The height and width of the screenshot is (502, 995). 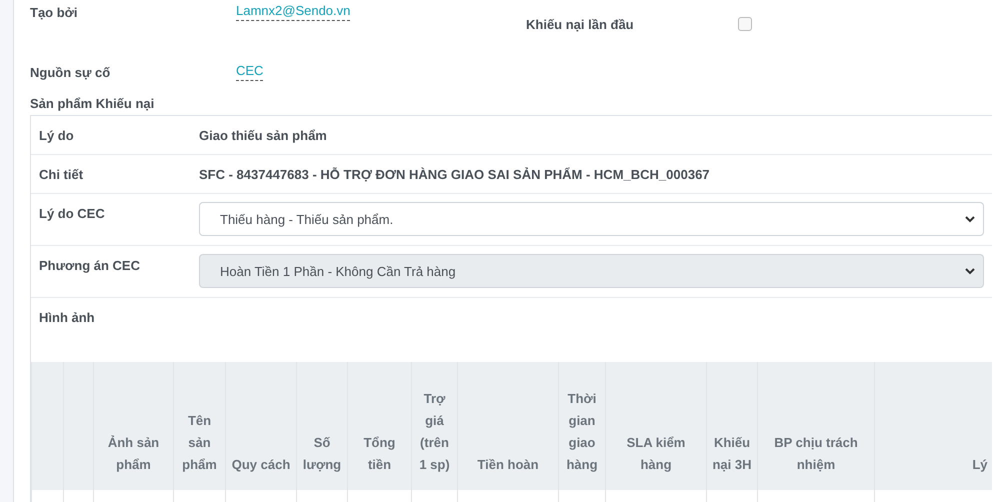 I want to click on column-header: Khiếu nại 3H, so click(x=732, y=426).